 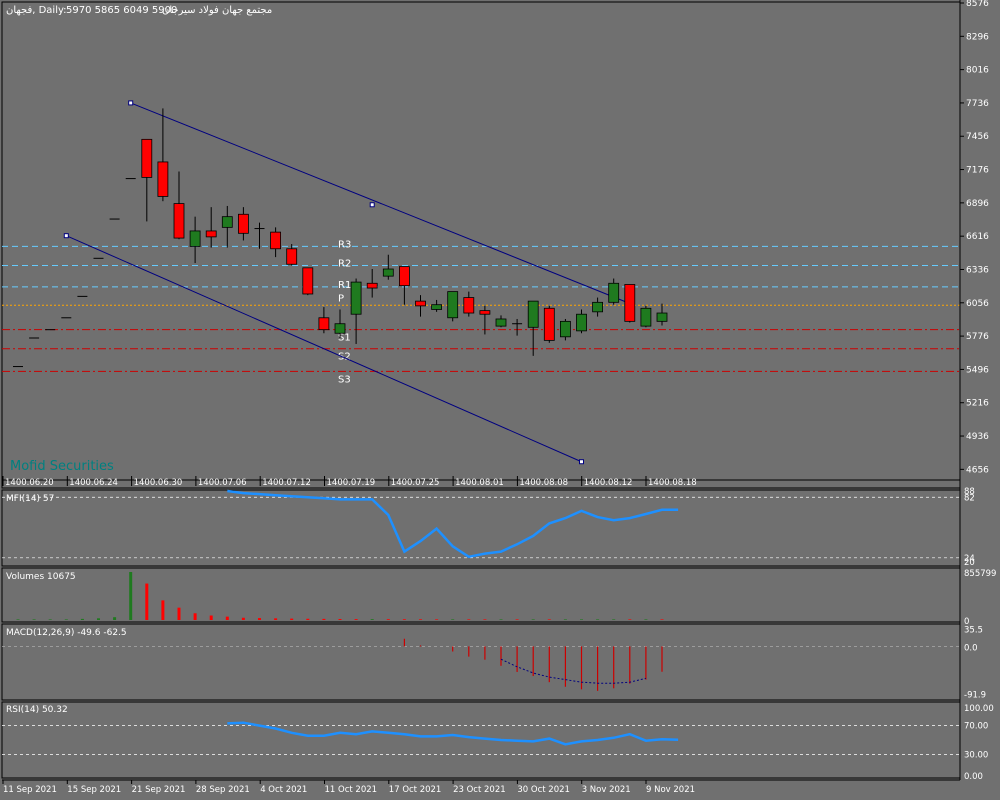 What do you see at coordinates (608, 483) in the screenshot?
I see `top-date-label: 1400.08.12` at bounding box center [608, 483].